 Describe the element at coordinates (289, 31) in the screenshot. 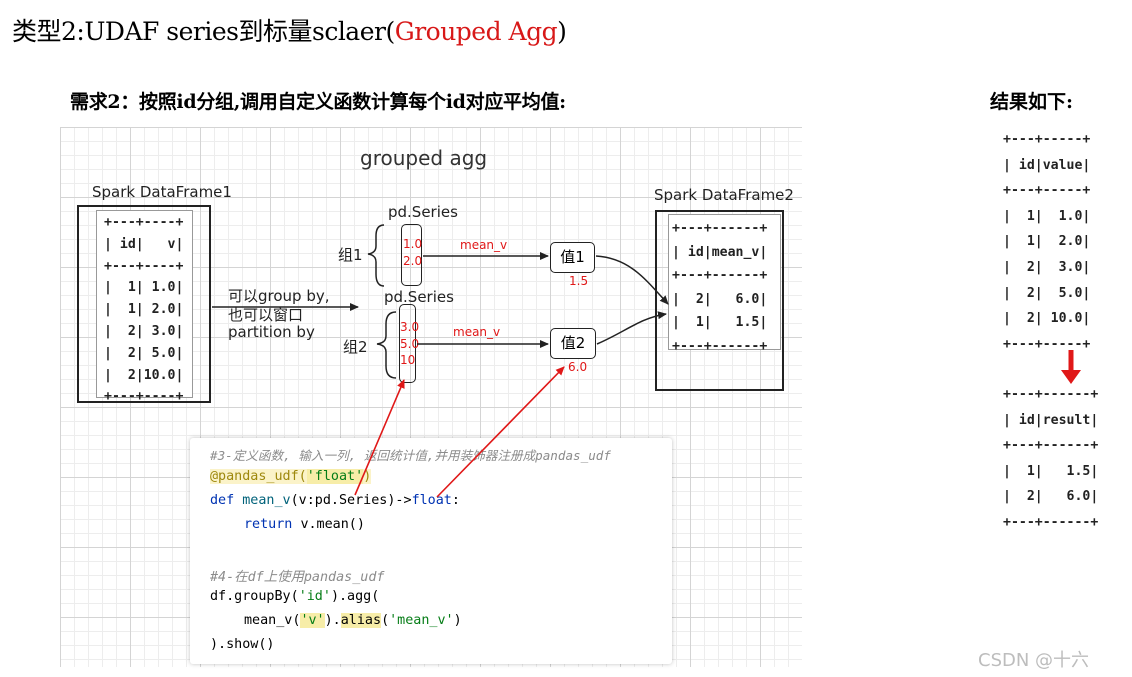

I see `page-title: 类型2:UDAF series到标量sclaer(Grouped Agg)` at that location.